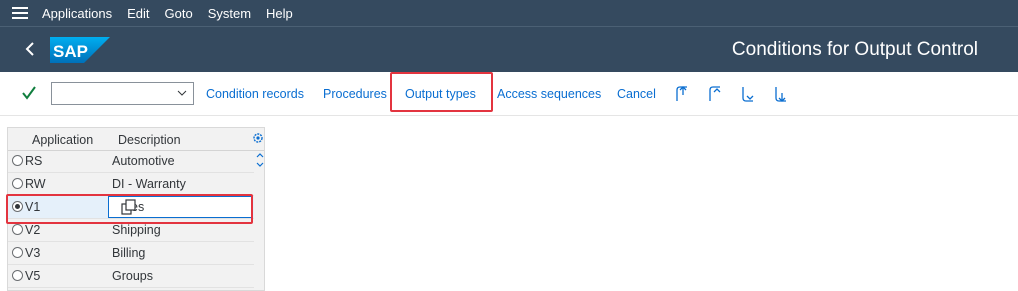 The height and width of the screenshot is (291, 1018). What do you see at coordinates (143, 161) in the screenshot?
I see `row-description: Automotive` at bounding box center [143, 161].